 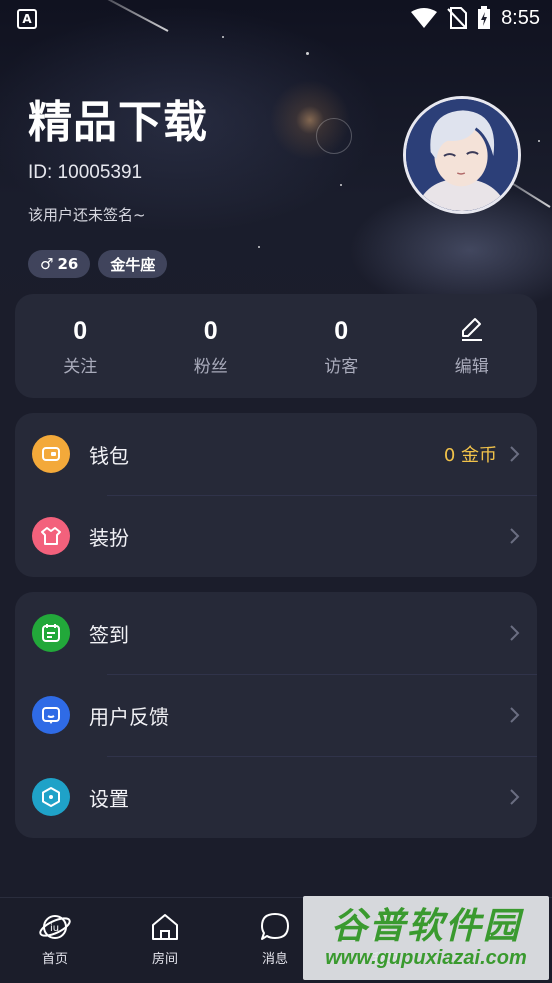 What do you see at coordinates (424, 18) in the screenshot?
I see `wifi-icon` at bounding box center [424, 18].